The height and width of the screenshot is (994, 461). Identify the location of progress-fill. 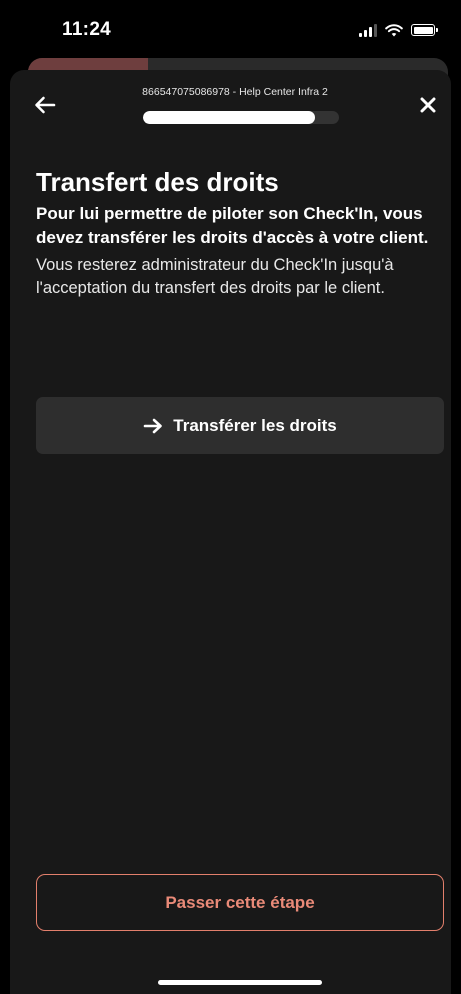
(229, 117).